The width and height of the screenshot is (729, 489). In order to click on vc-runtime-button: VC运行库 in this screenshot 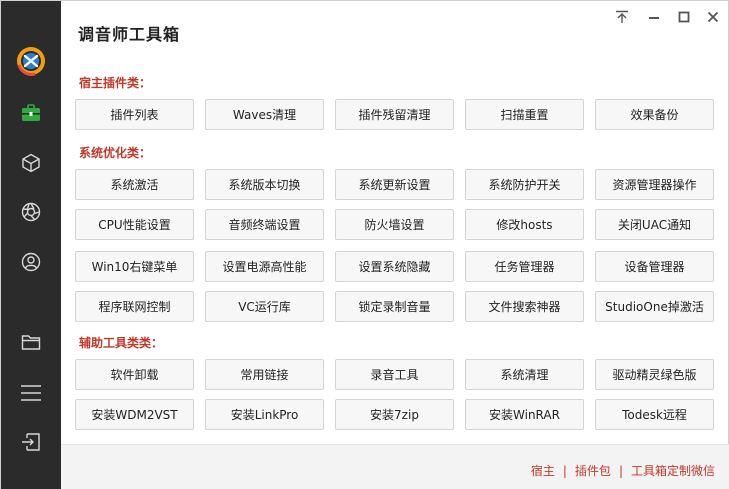, I will do `click(264, 306)`.